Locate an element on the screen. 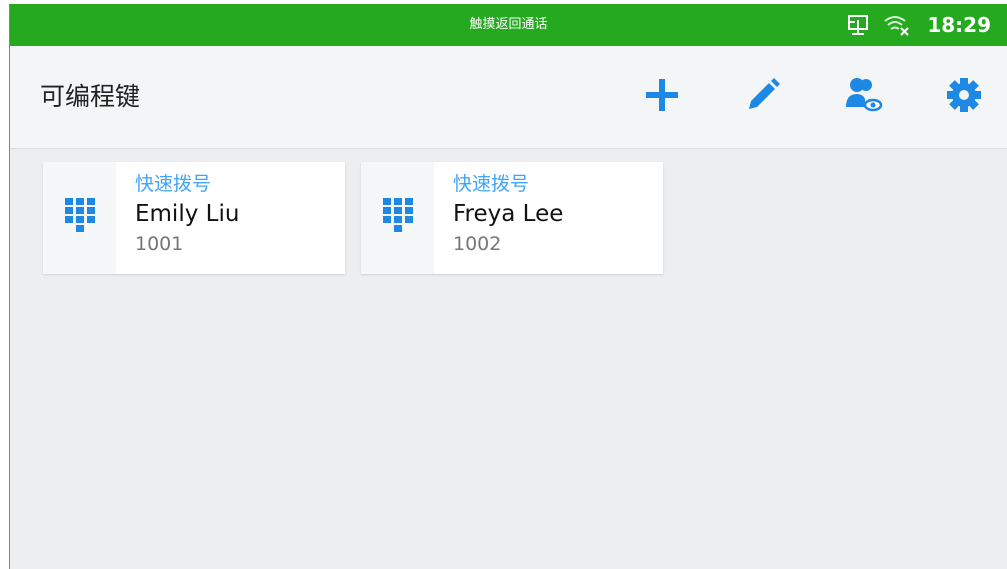 This screenshot has height=569, width=1007. contacts-eye-icon is located at coordinates (863, 97).